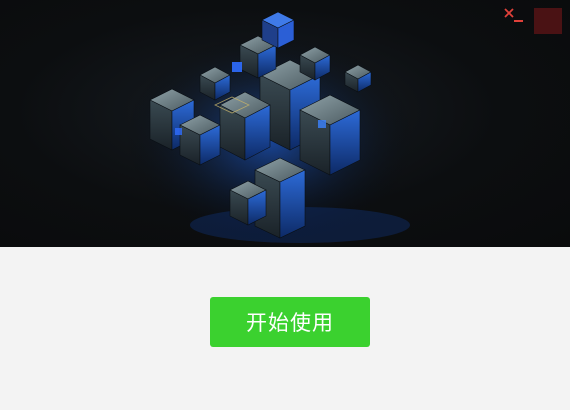 The height and width of the screenshot is (410, 570). I want to click on close-icon, so click(509, 13).